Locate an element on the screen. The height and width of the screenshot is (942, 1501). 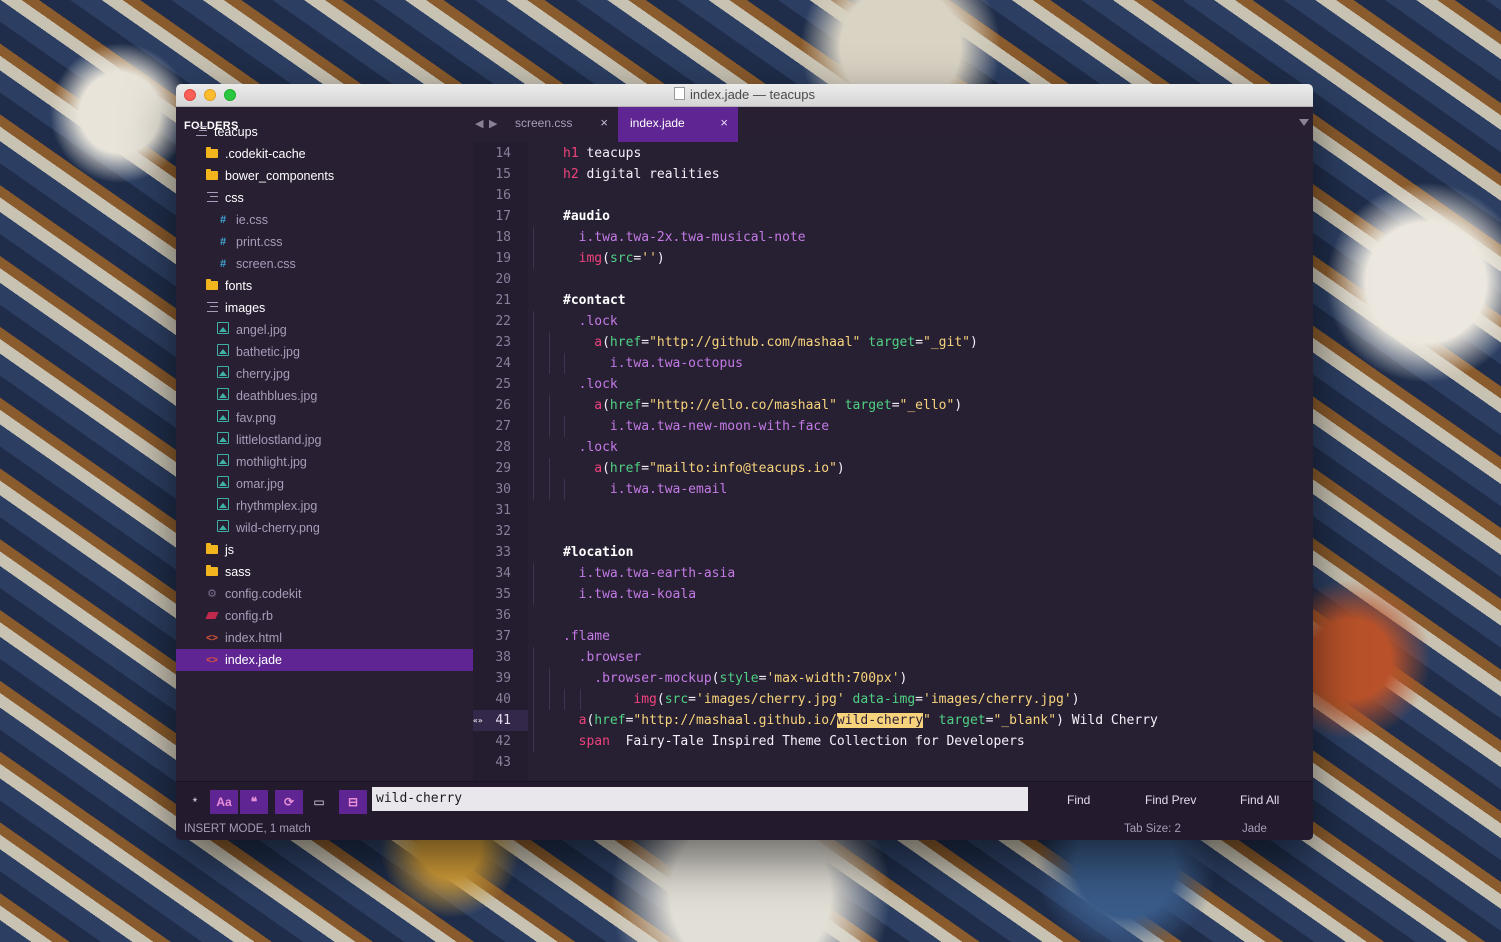
folder-item-fonts: fonts is located at coordinates (324, 286).